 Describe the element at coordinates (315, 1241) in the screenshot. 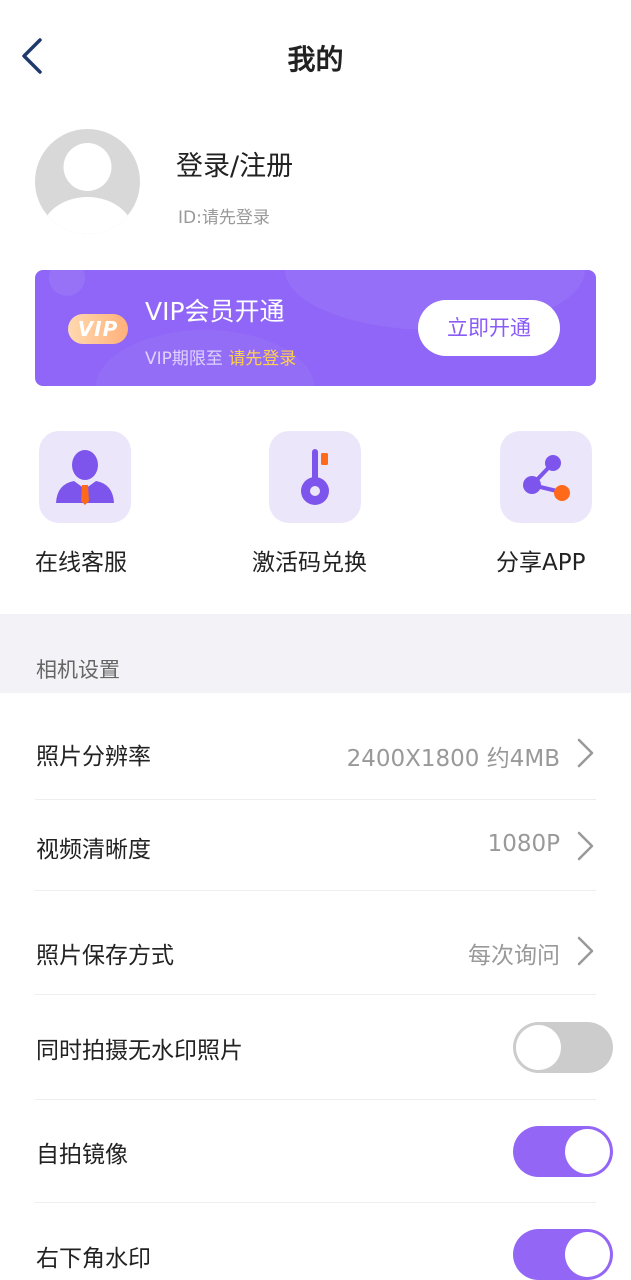

I see `setting-corner-watermark: 右下角水印` at that location.